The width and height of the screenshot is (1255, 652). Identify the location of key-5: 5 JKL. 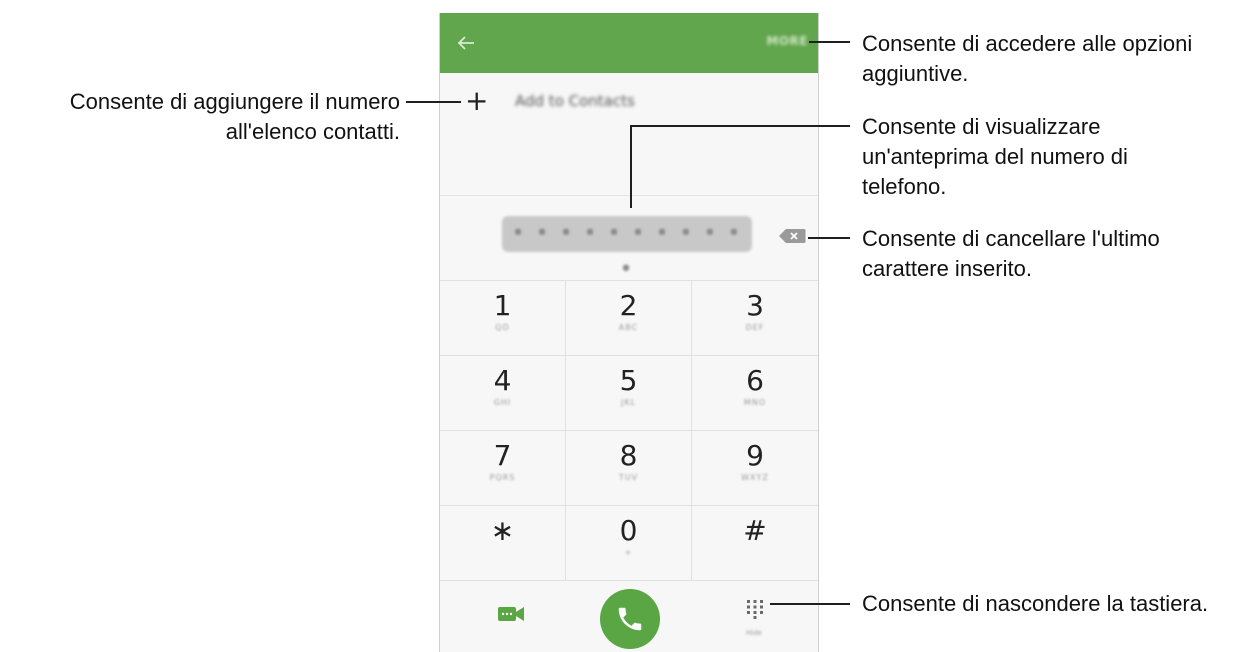
(629, 392).